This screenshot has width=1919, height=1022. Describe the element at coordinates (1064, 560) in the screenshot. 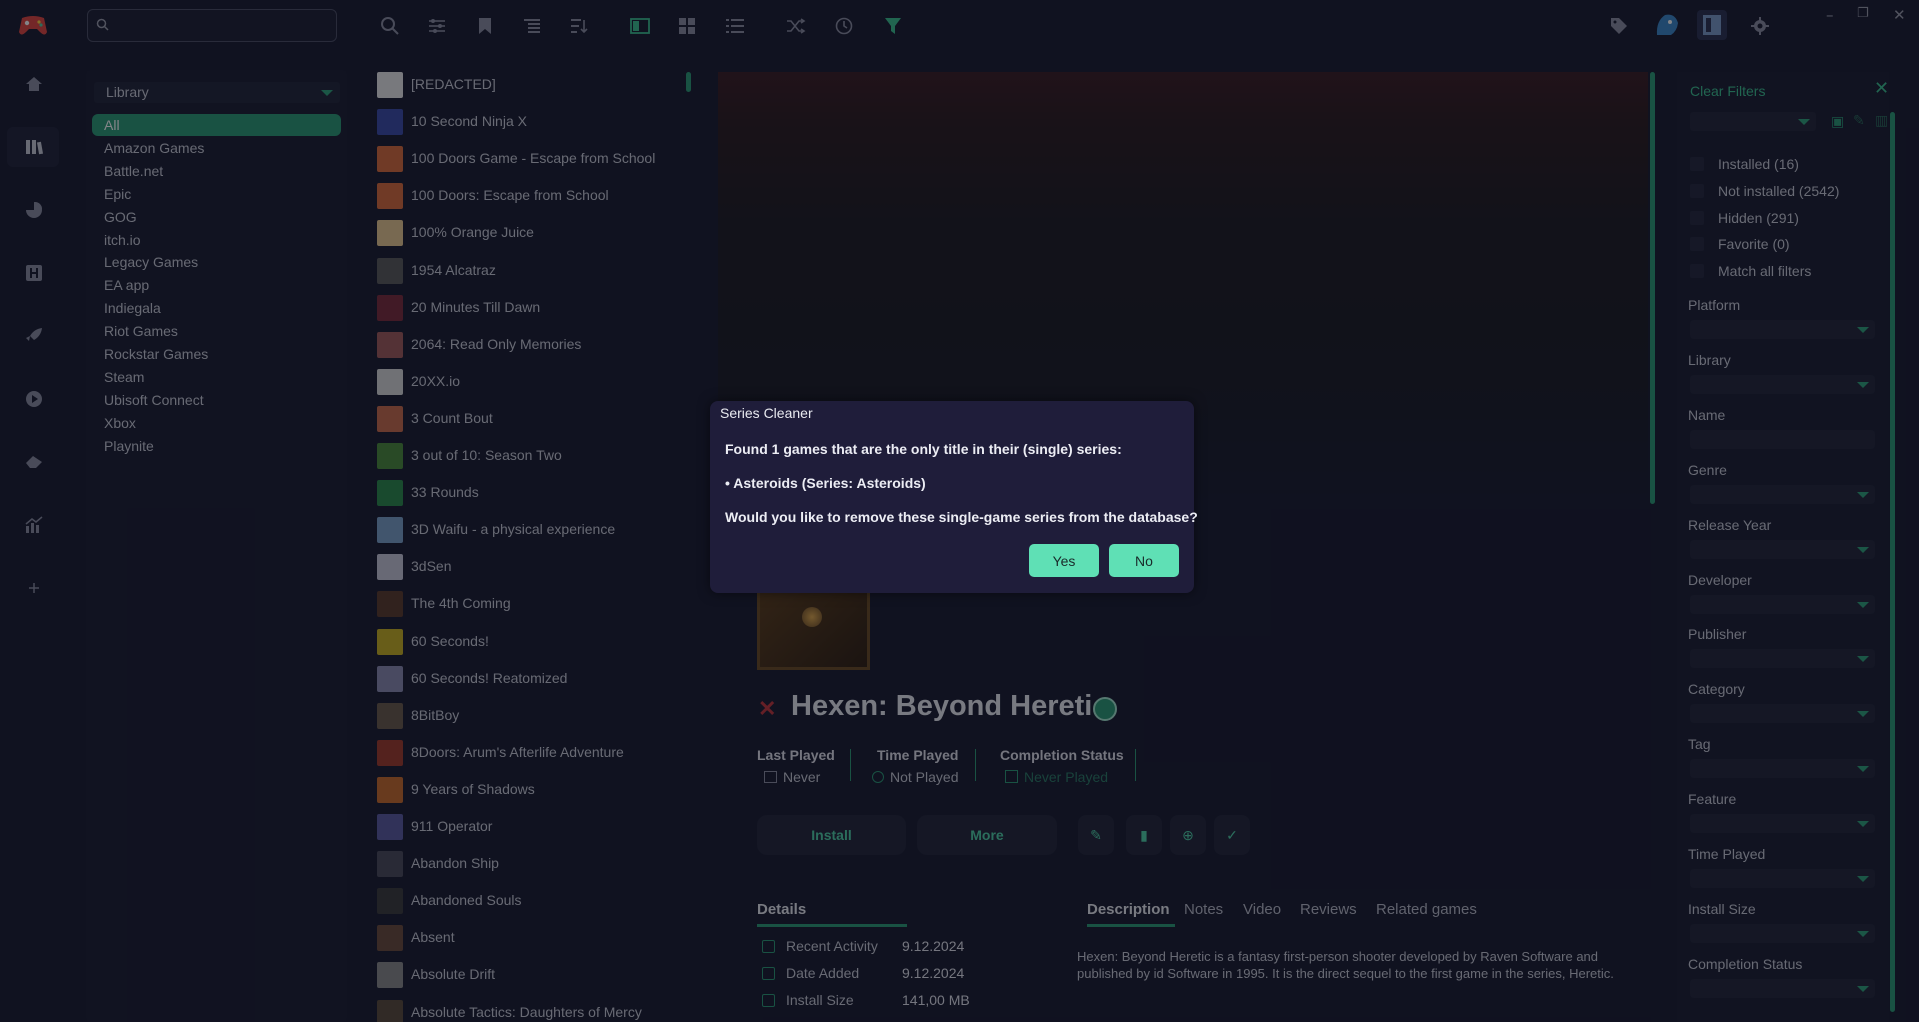

I see `yes-button: Yes` at that location.